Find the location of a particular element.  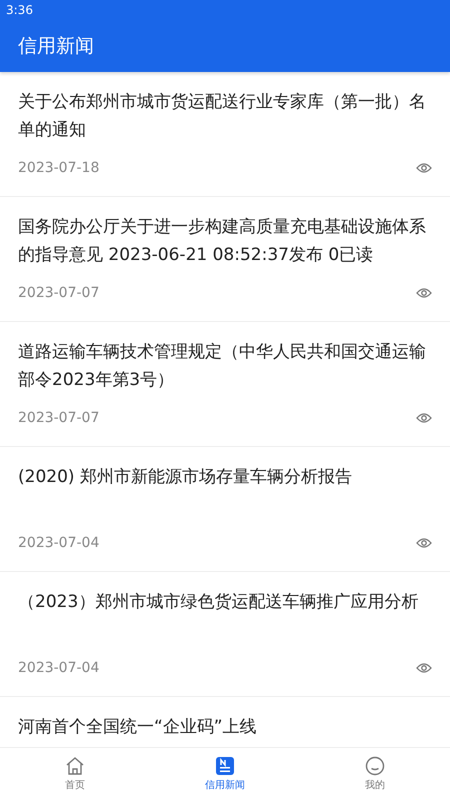

nav-tab: 首页 is located at coordinates (75, 774).